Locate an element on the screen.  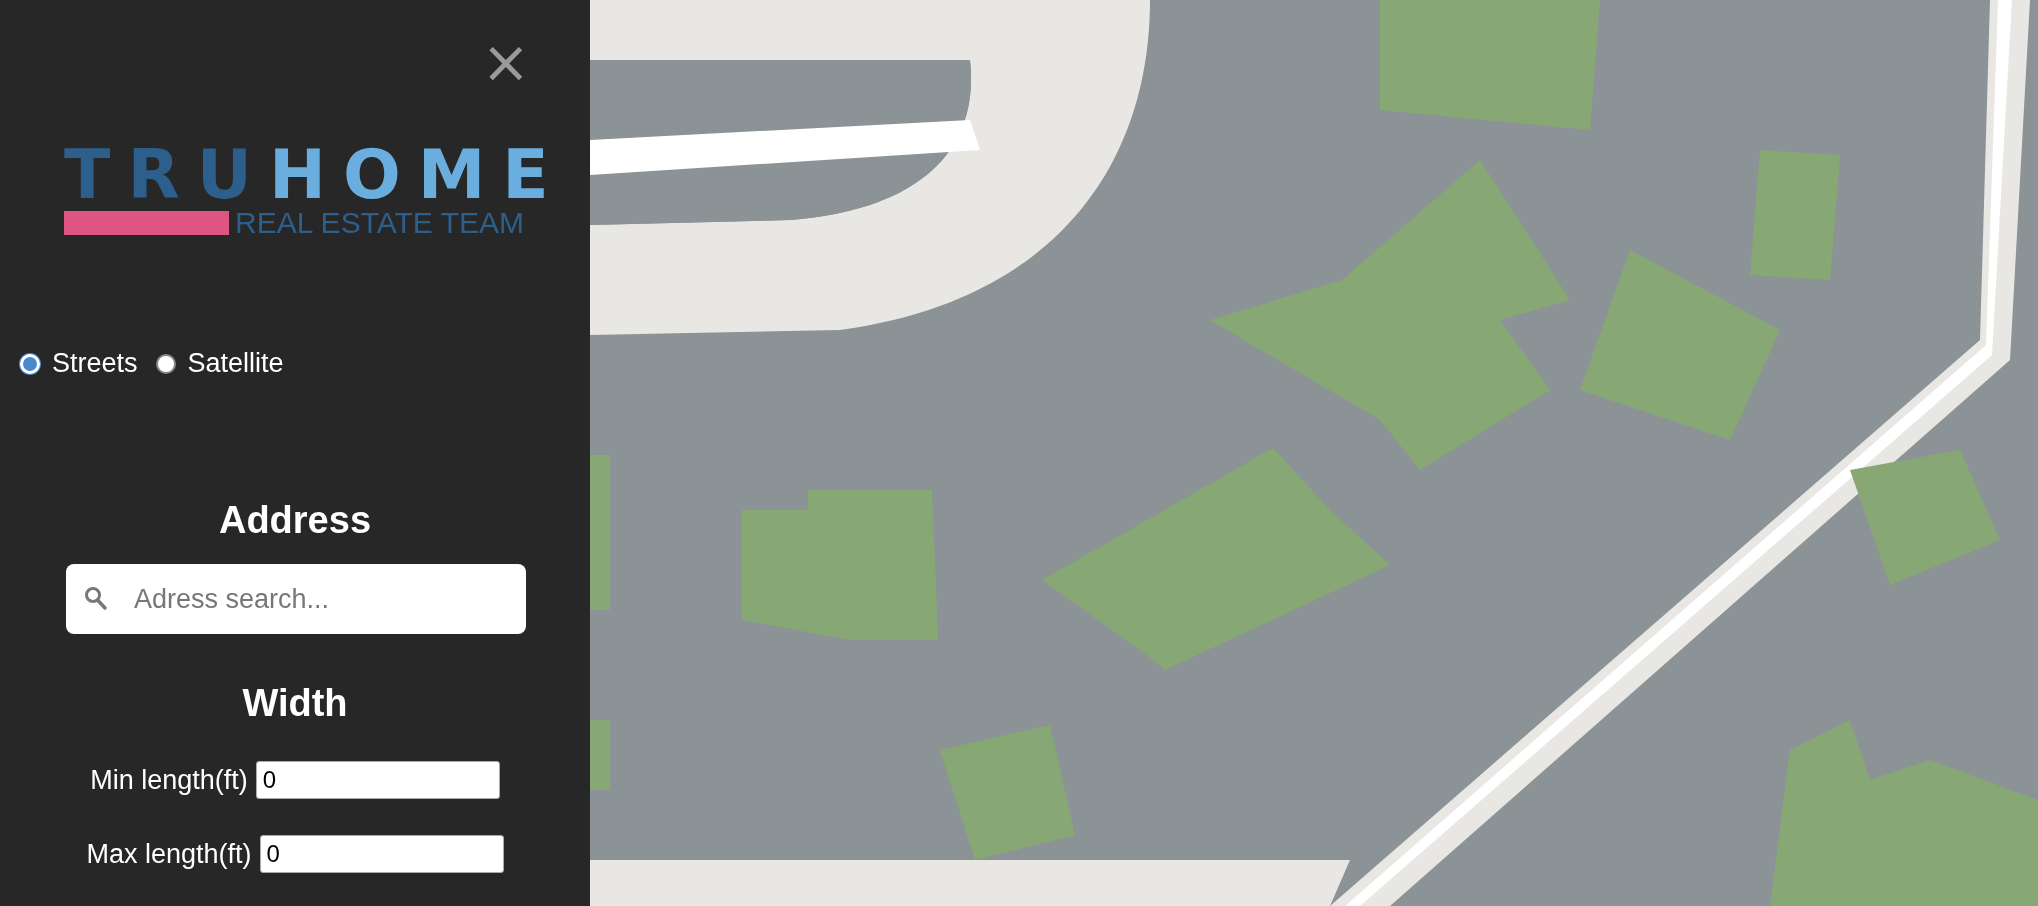
logo-text: TRU is located at coordinates (166, 175).